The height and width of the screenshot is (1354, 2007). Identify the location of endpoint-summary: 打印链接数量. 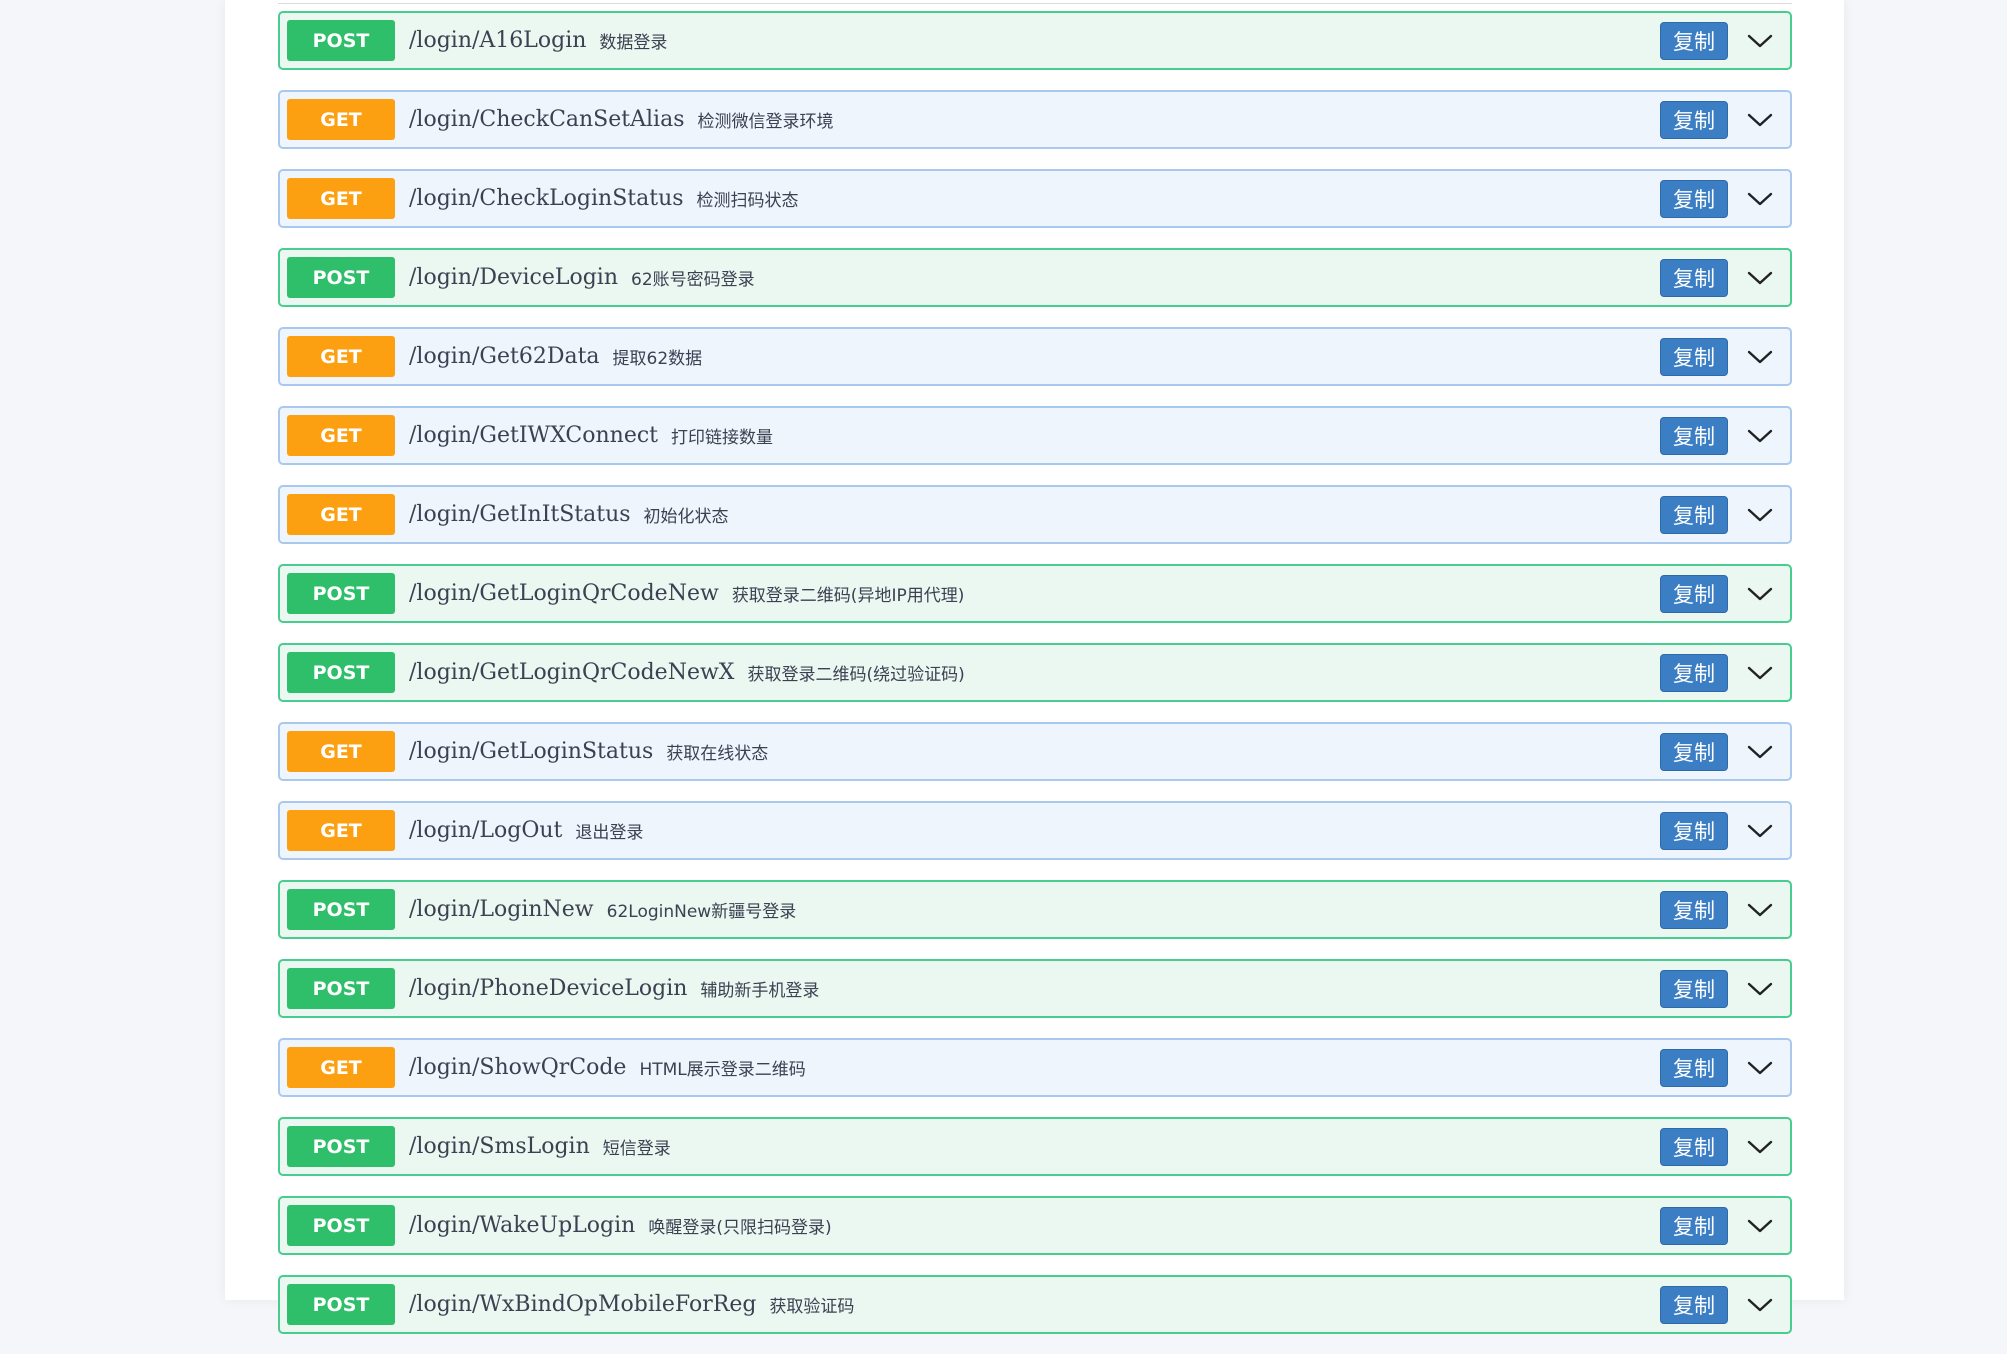
(722, 438).